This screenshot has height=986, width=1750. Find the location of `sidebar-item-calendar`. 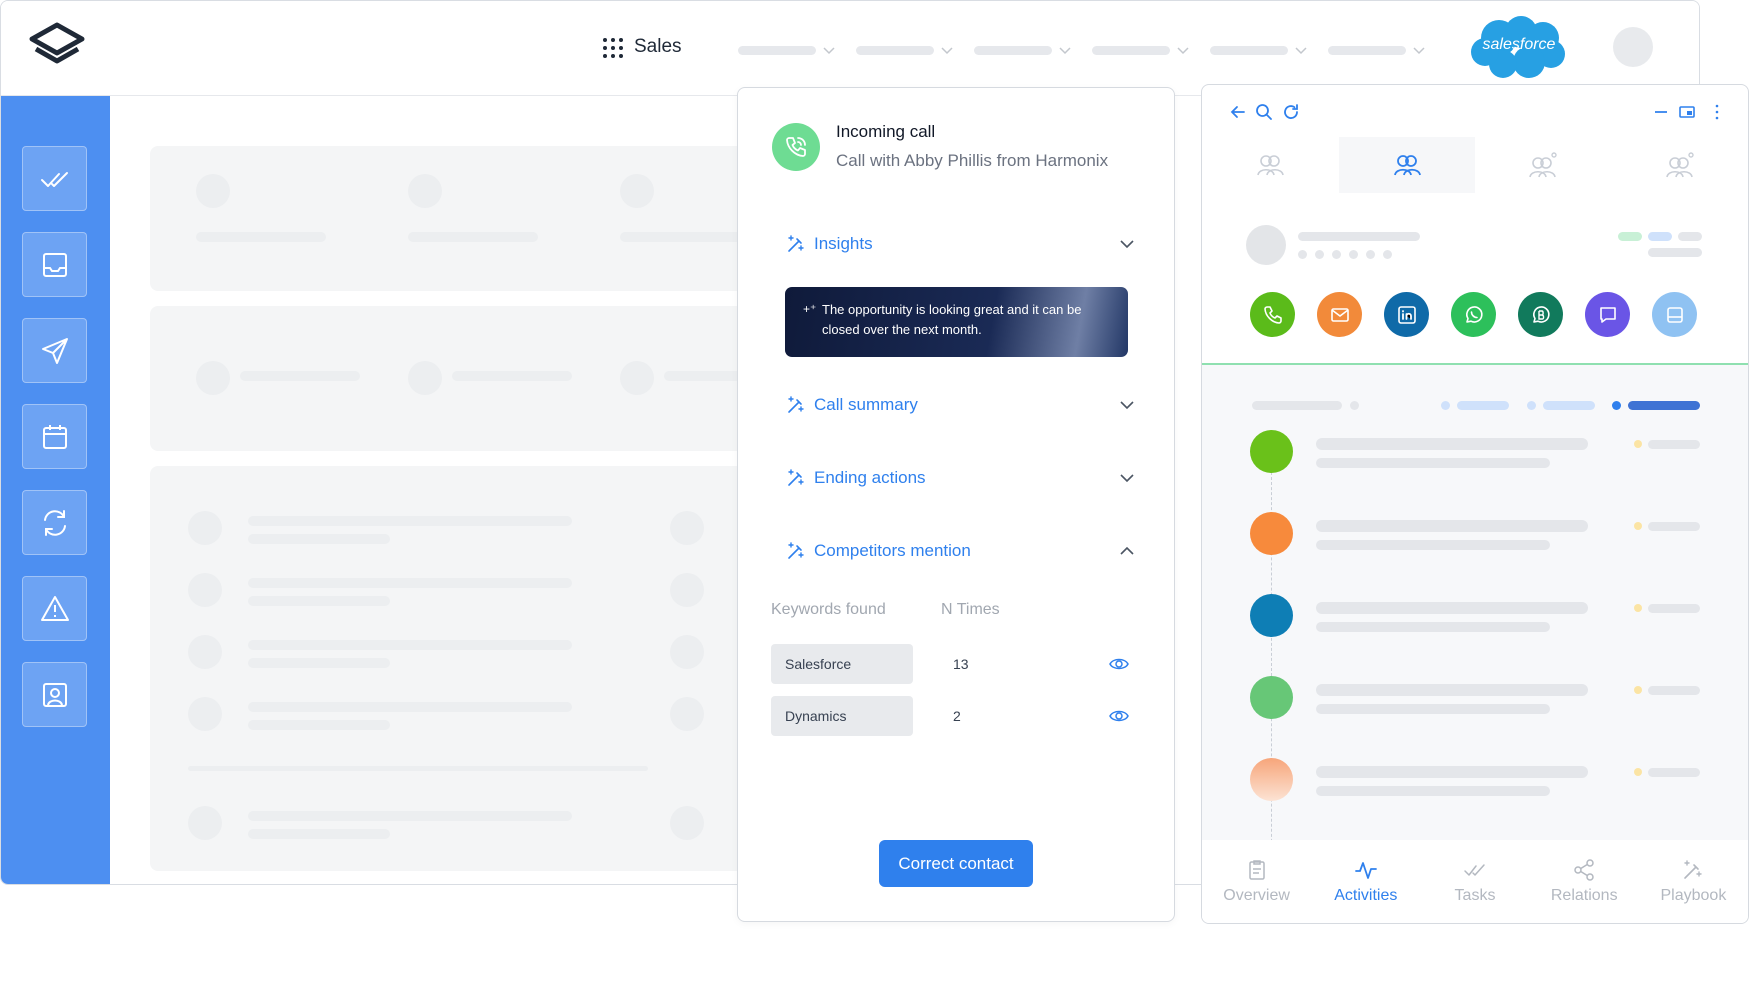

sidebar-item-calendar is located at coordinates (54, 436).